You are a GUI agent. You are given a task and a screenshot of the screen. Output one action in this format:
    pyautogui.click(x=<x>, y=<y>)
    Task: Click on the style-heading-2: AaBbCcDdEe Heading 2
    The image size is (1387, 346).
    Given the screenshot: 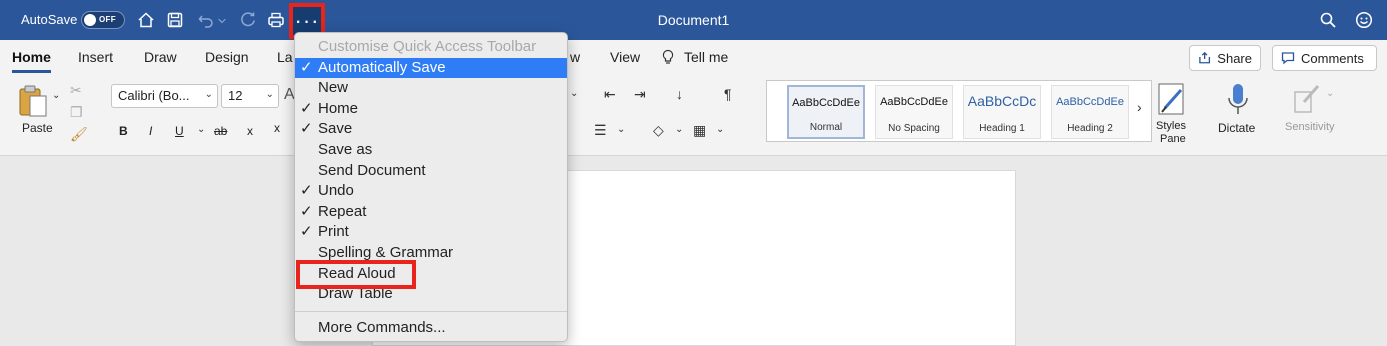 What is the action you would take?
    pyautogui.click(x=1090, y=112)
    